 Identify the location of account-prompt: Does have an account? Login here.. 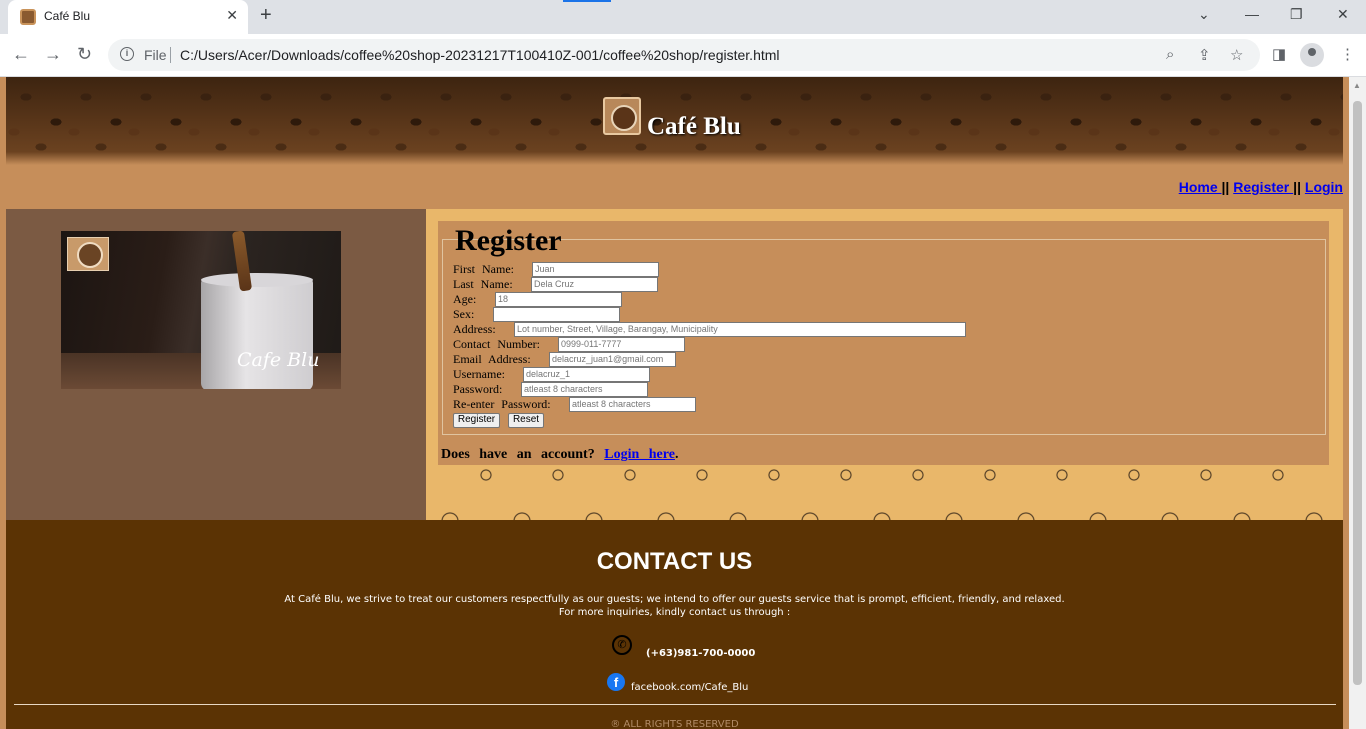
(559, 455).